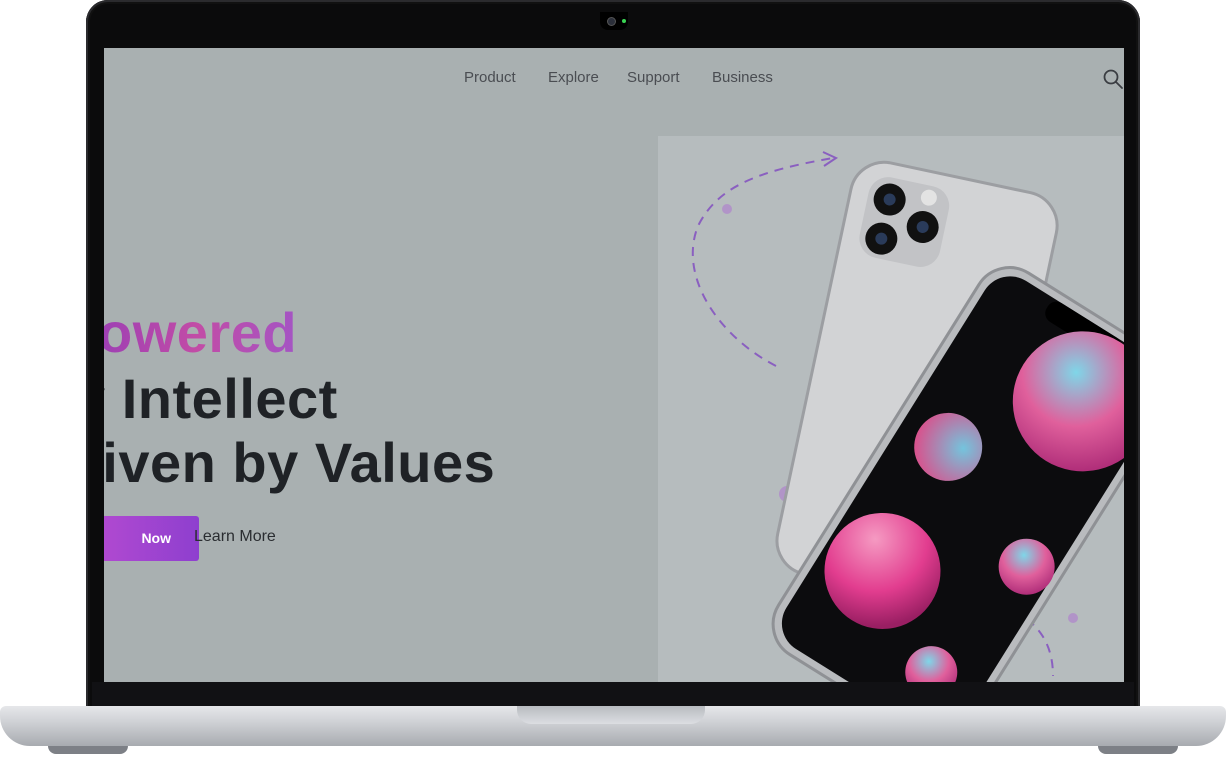 The height and width of the screenshot is (758, 1226). Describe the element at coordinates (1113, 79) in the screenshot. I see `search-icon` at that location.